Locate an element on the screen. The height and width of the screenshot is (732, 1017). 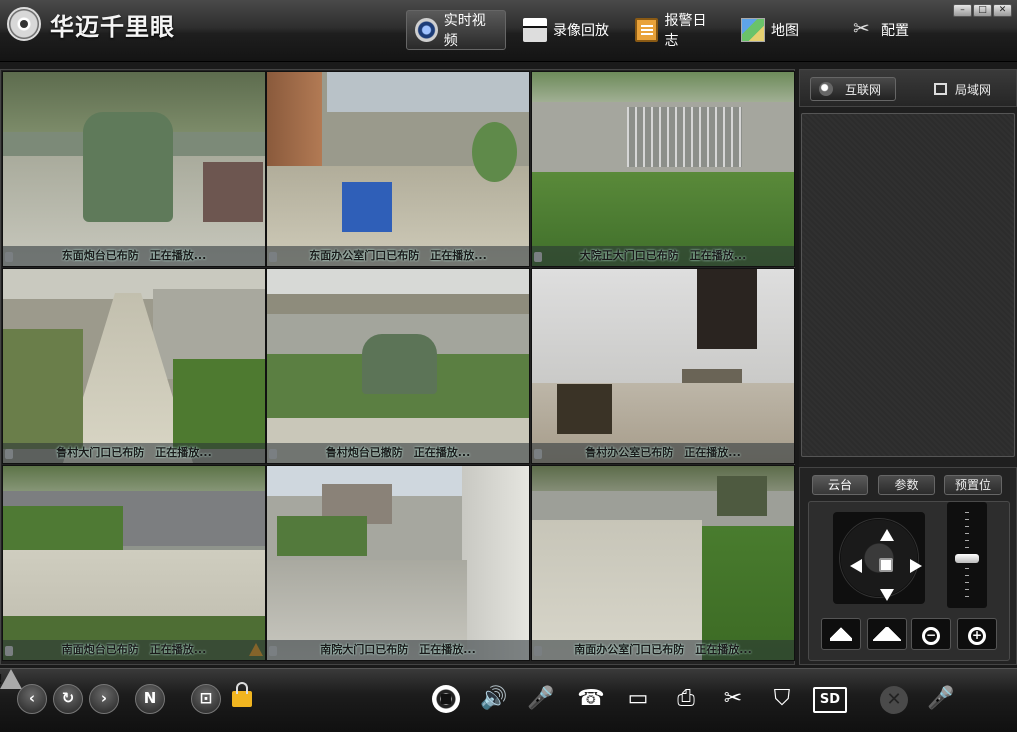
direction-ring is located at coordinates (880, 559).